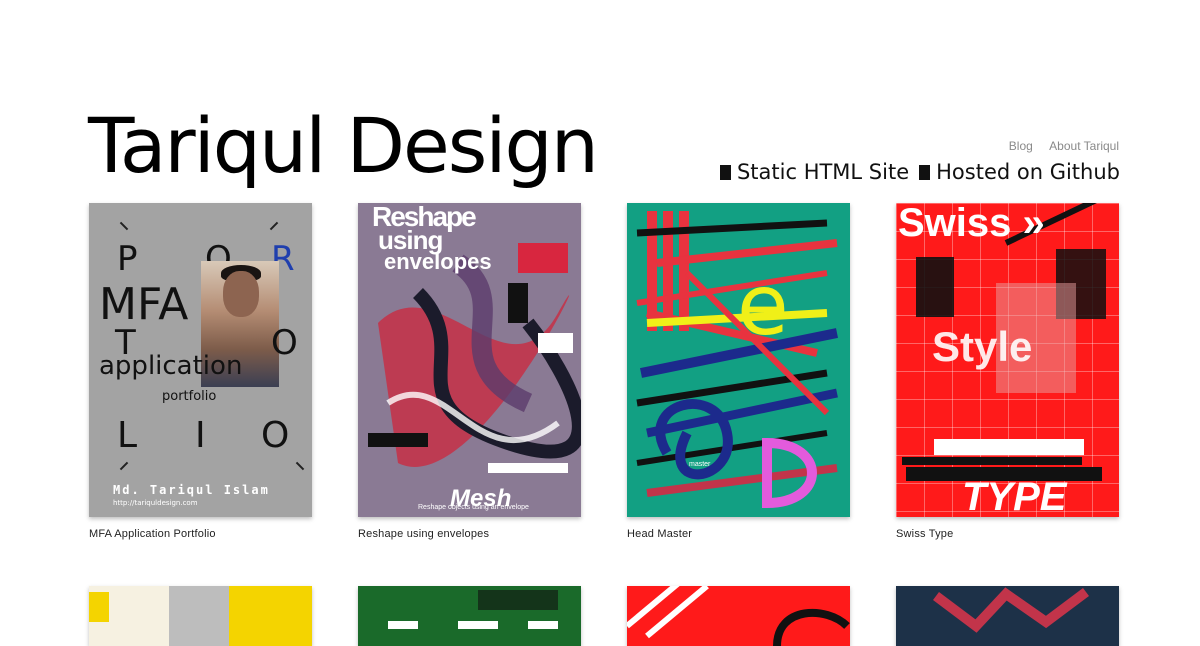 The height and width of the screenshot is (646, 1200). What do you see at coordinates (700, 464) in the screenshot?
I see `poster-text: master` at bounding box center [700, 464].